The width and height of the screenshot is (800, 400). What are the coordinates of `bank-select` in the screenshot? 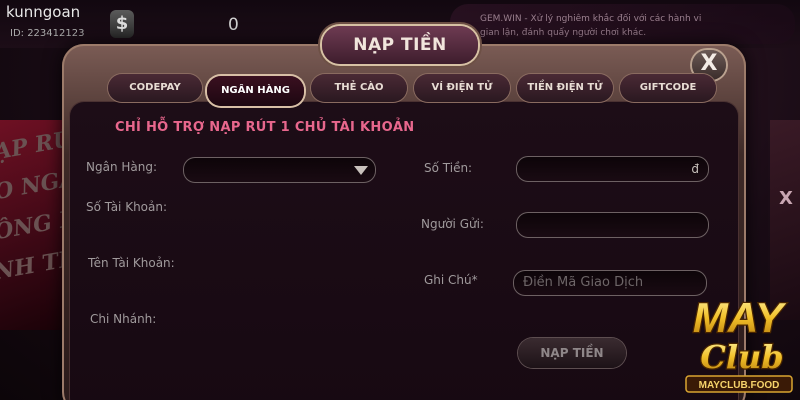 It's located at (279, 170).